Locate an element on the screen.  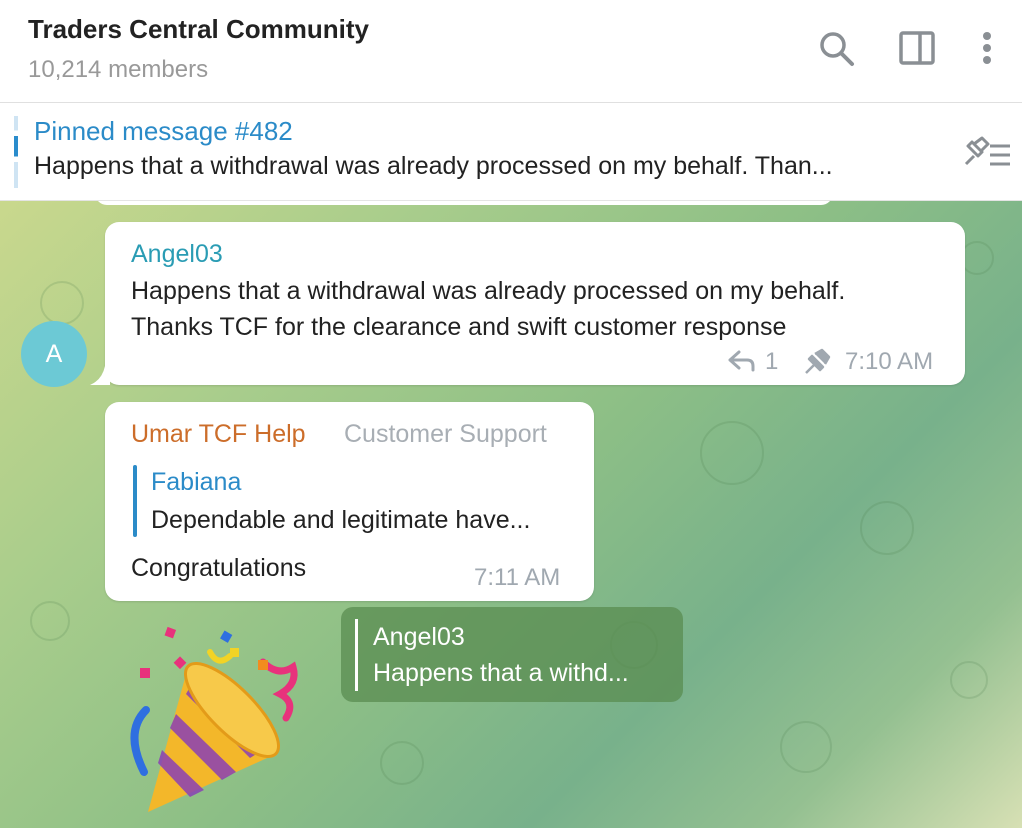
pin-icon is located at coordinates (817, 362).